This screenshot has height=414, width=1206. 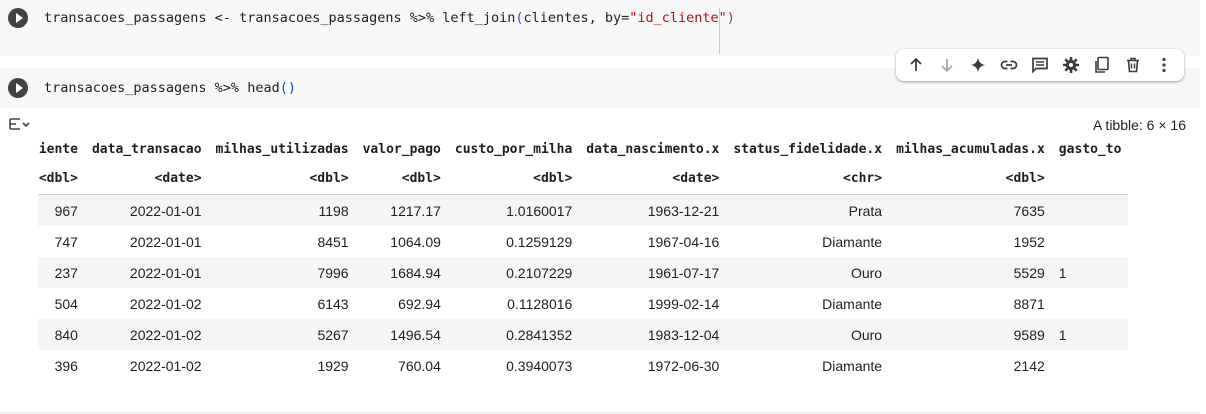 What do you see at coordinates (808, 149) in the screenshot?
I see `column-header: status_fidelidade.x` at bounding box center [808, 149].